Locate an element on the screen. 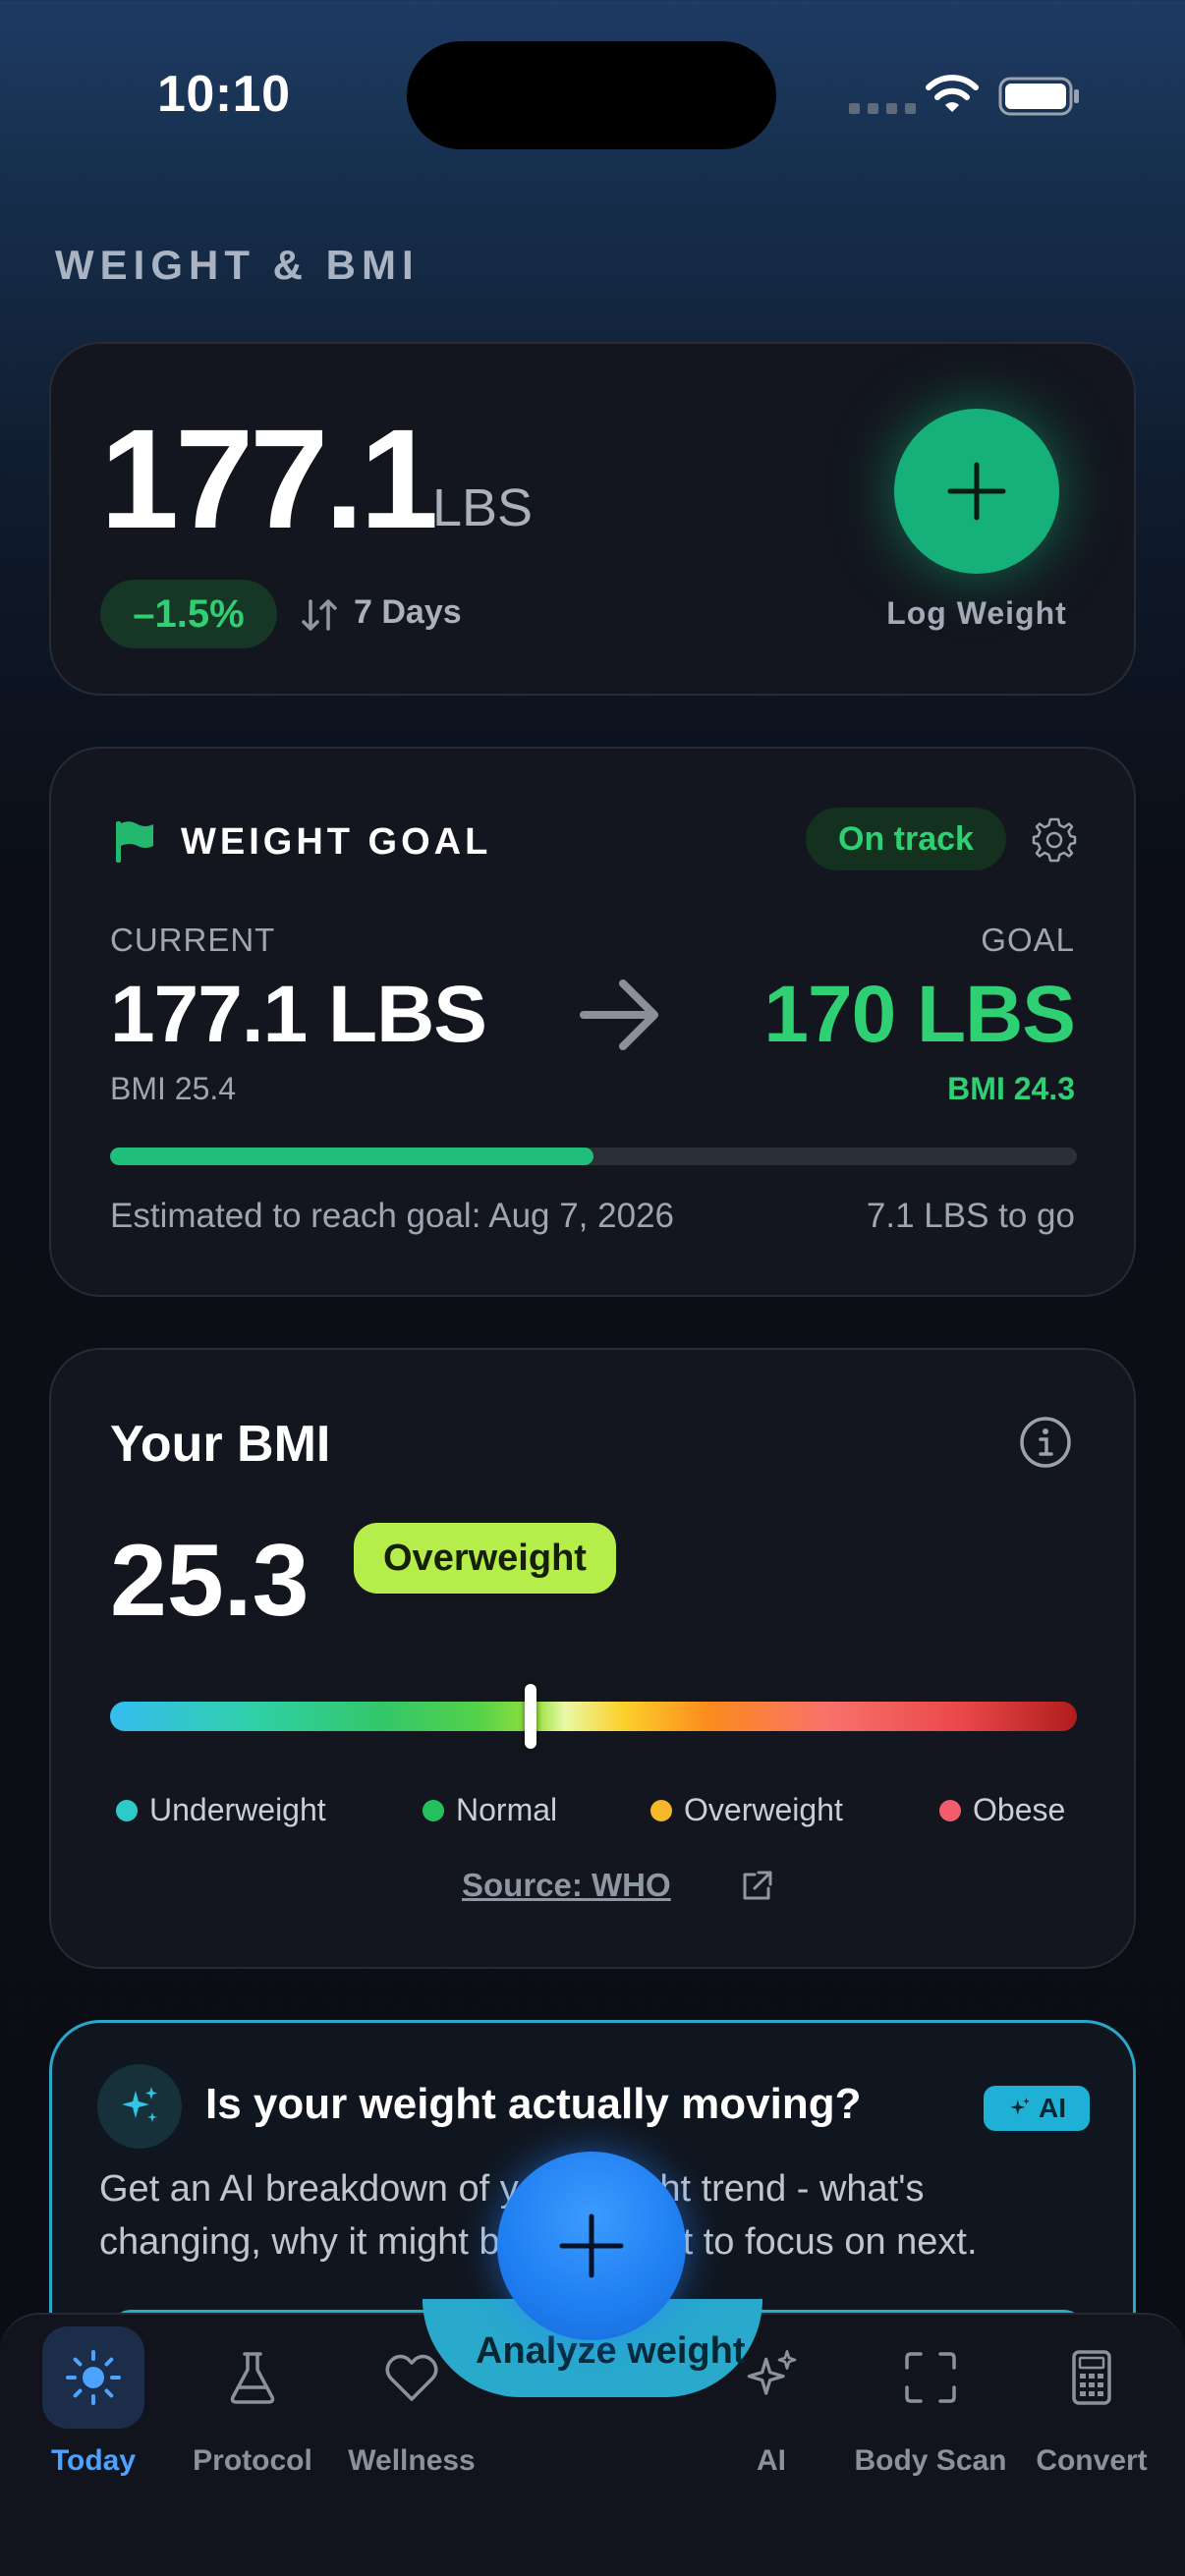 The height and width of the screenshot is (2576, 1185). current-weight-goal-value: 177.1 LBS is located at coordinates (298, 1014).